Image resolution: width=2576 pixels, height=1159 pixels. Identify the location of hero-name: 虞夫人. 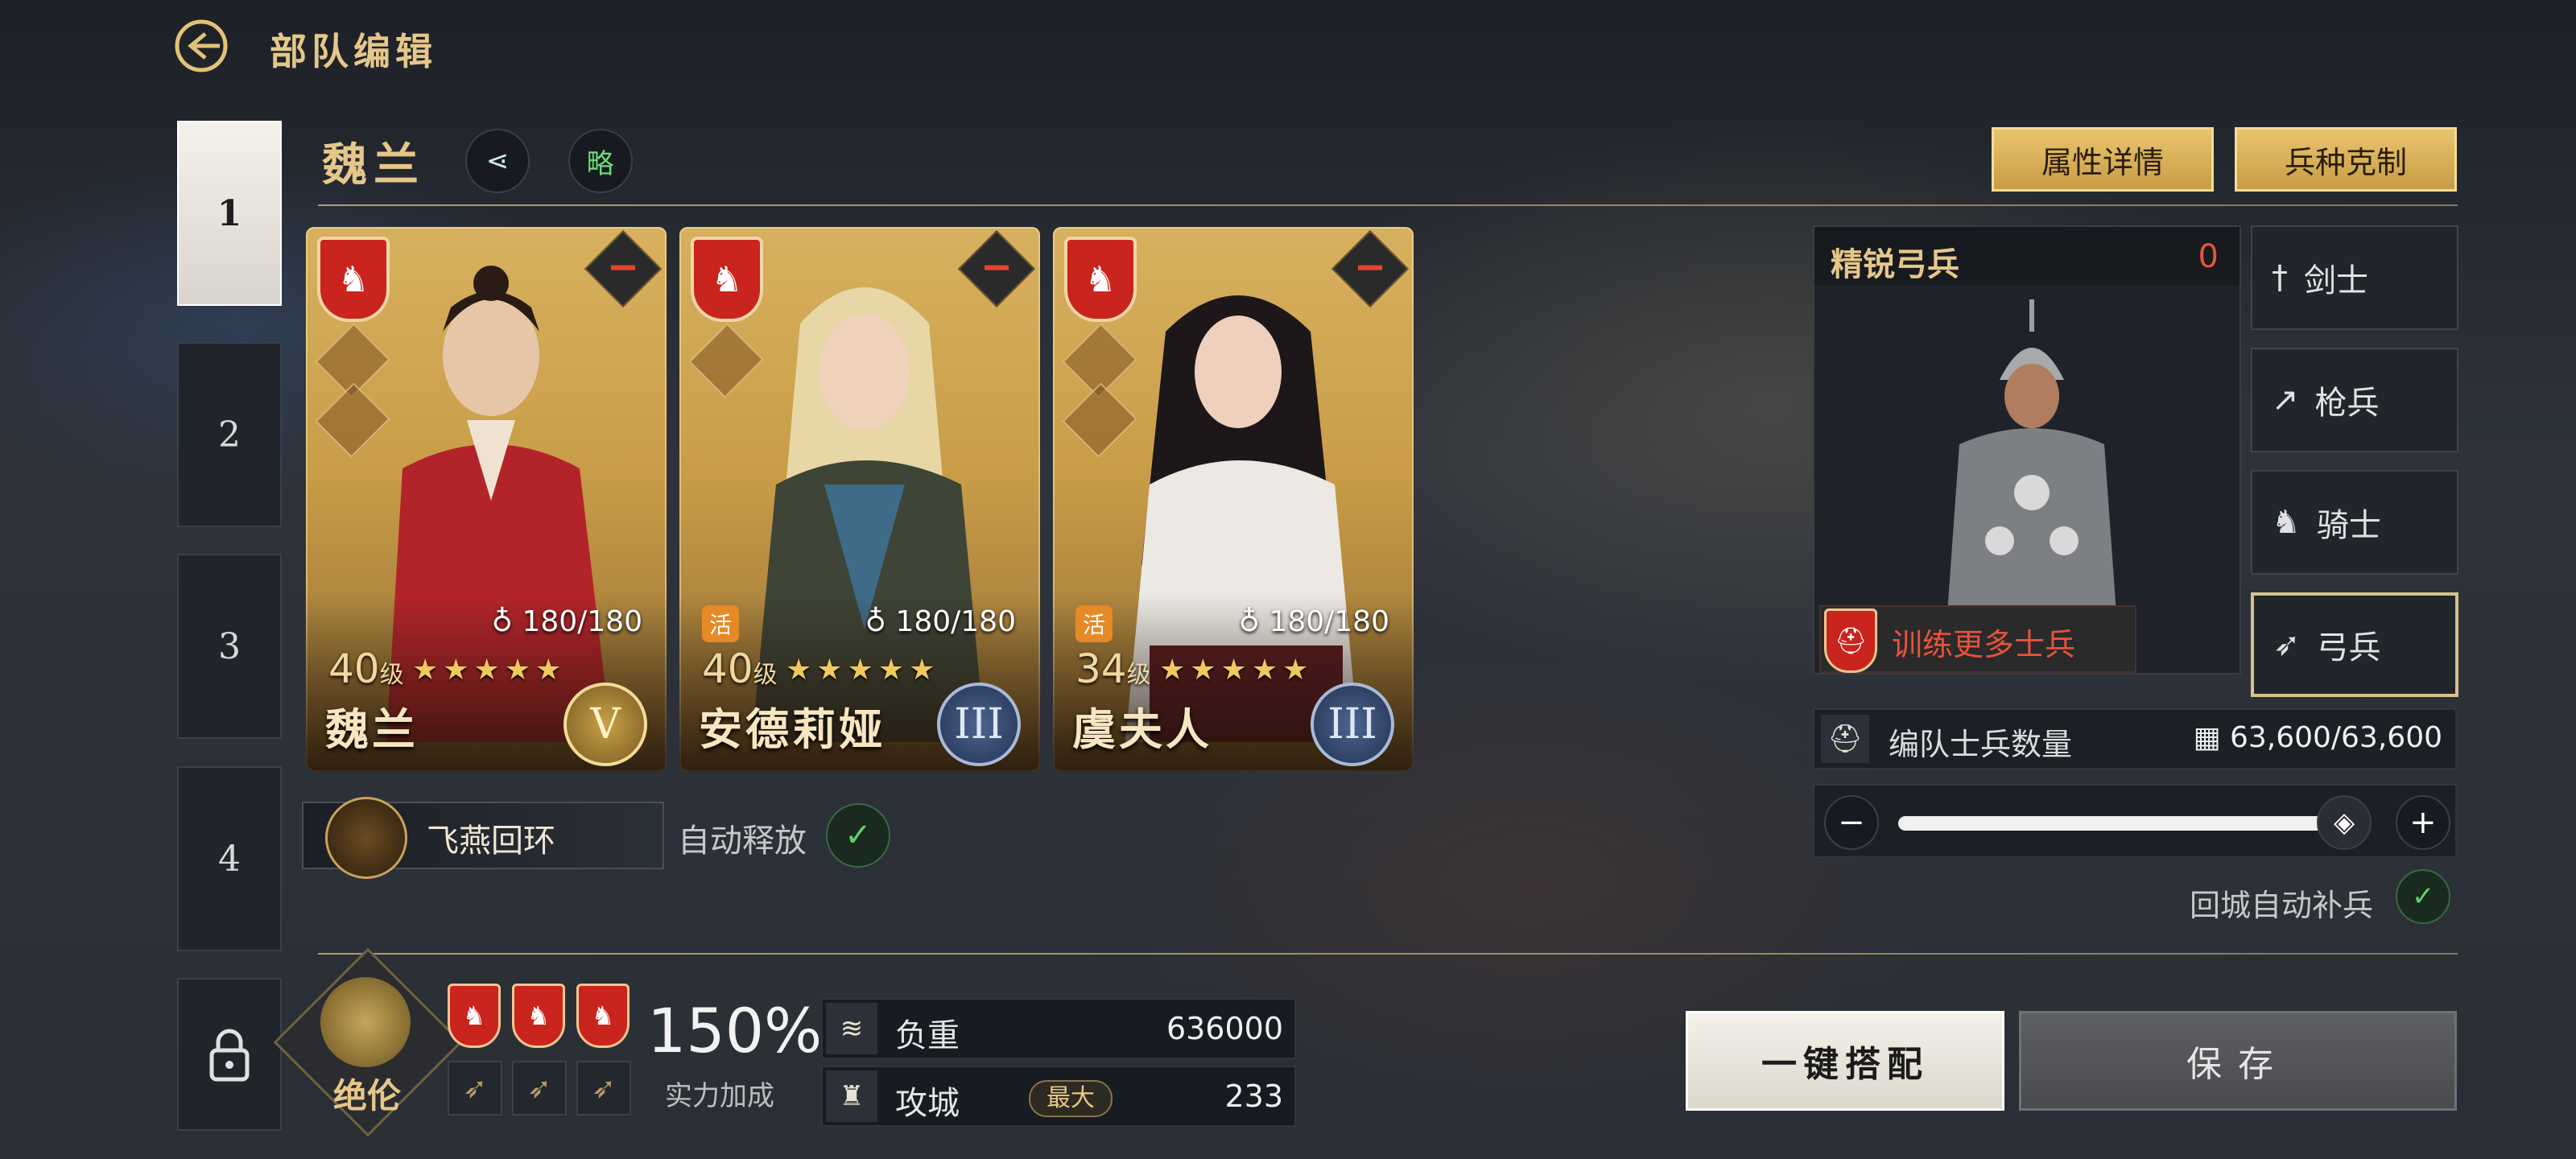
(1142, 729).